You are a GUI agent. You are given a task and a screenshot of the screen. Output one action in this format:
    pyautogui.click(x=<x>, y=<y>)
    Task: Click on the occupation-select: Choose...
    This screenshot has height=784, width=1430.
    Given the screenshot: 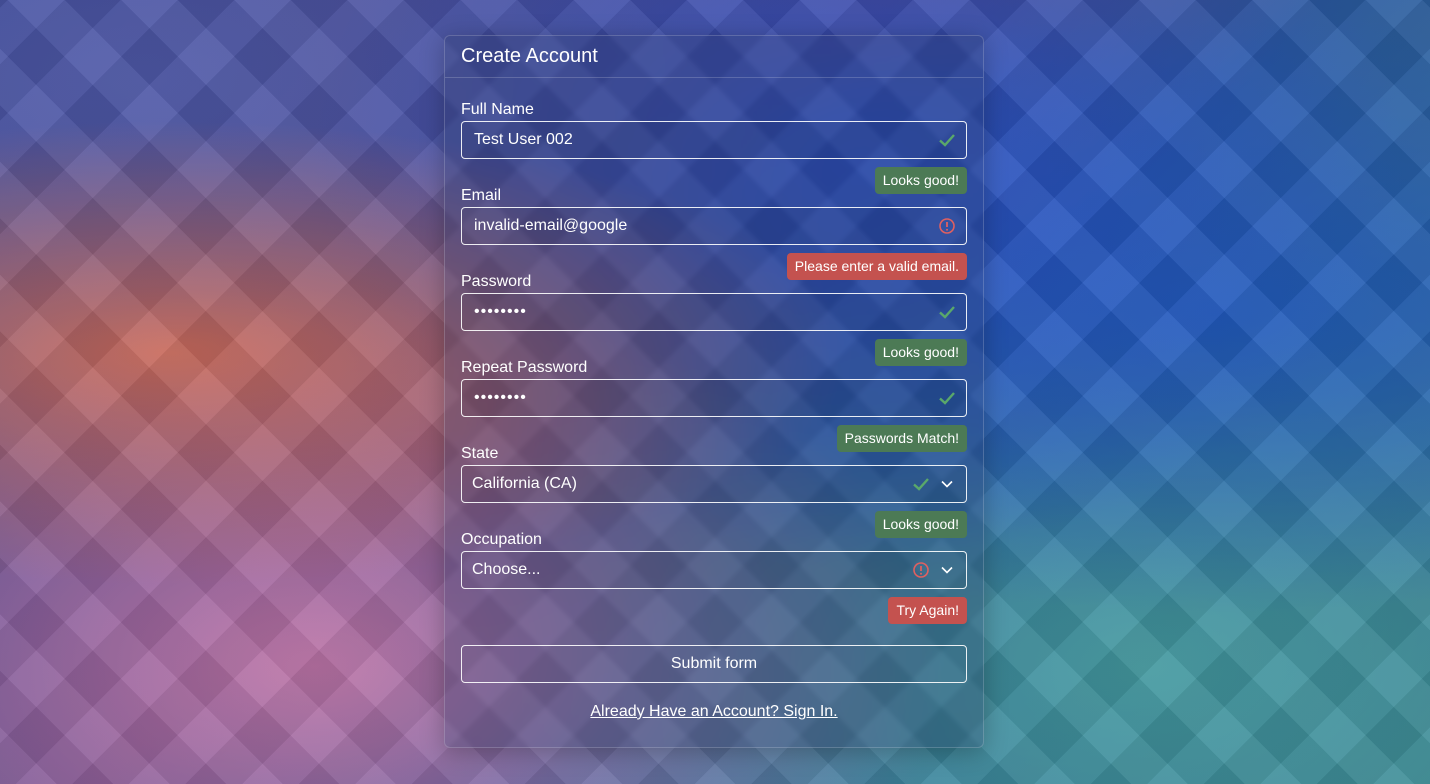 What is the action you would take?
    pyautogui.click(x=714, y=570)
    